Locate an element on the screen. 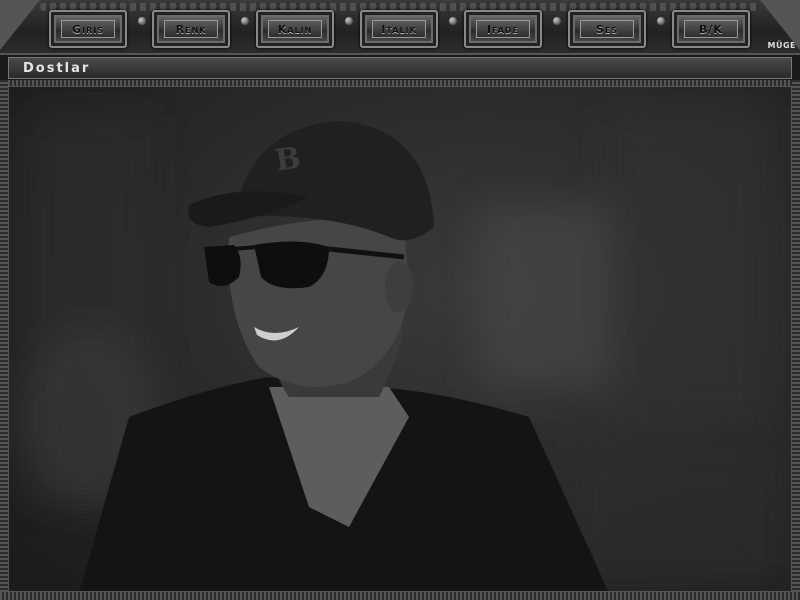 The height and width of the screenshot is (600, 800). frame-right-rail is located at coordinates (796, 340).